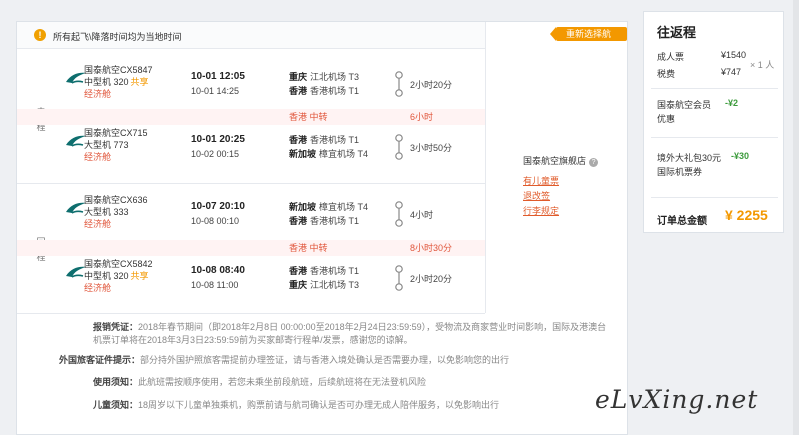 The width and height of the screenshot is (799, 435). What do you see at coordinates (251, 35) in the screenshot?
I see `time-notice: ! 所有起飞\降落时间均为当地时间` at bounding box center [251, 35].